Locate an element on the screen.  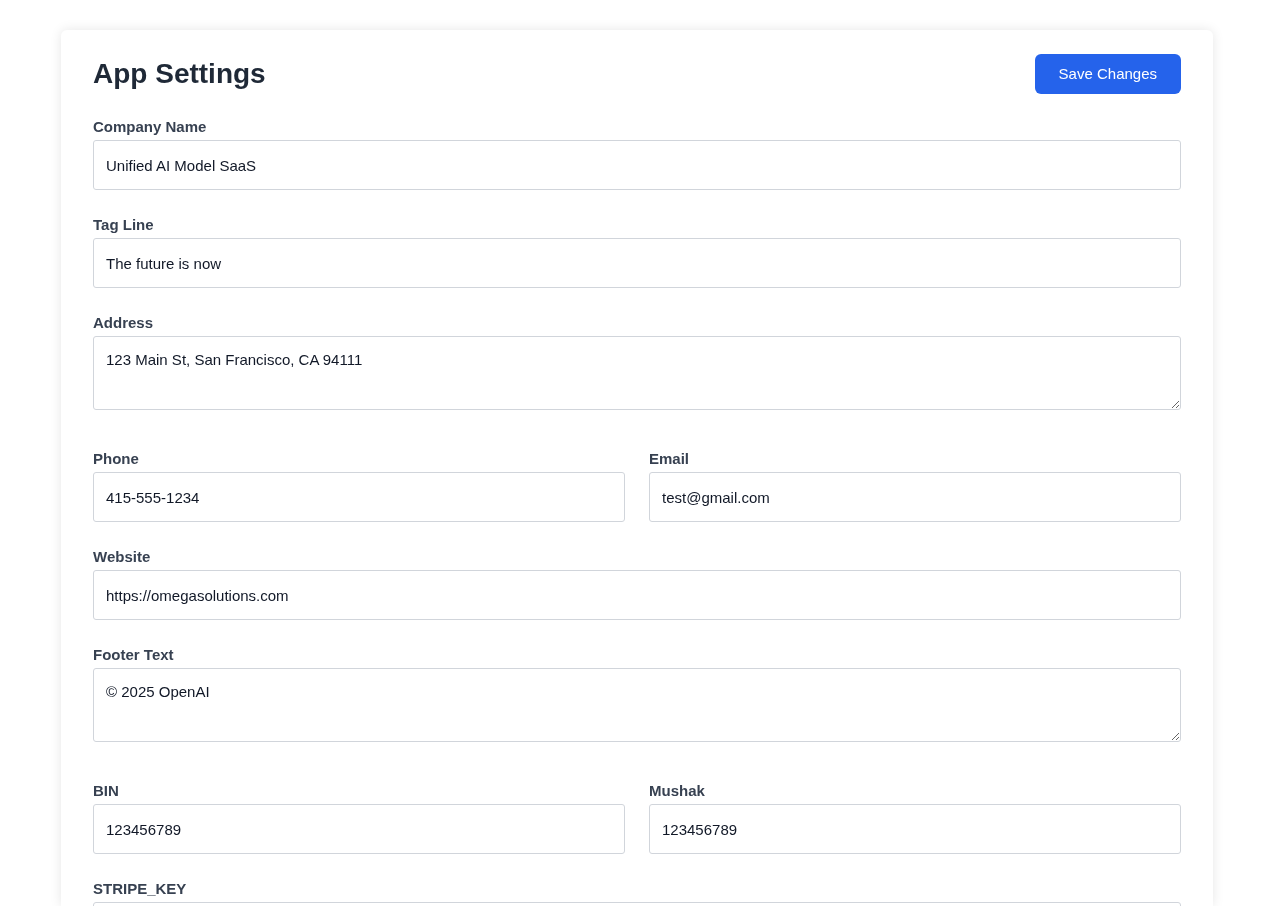
field-label: Website is located at coordinates (122, 557).